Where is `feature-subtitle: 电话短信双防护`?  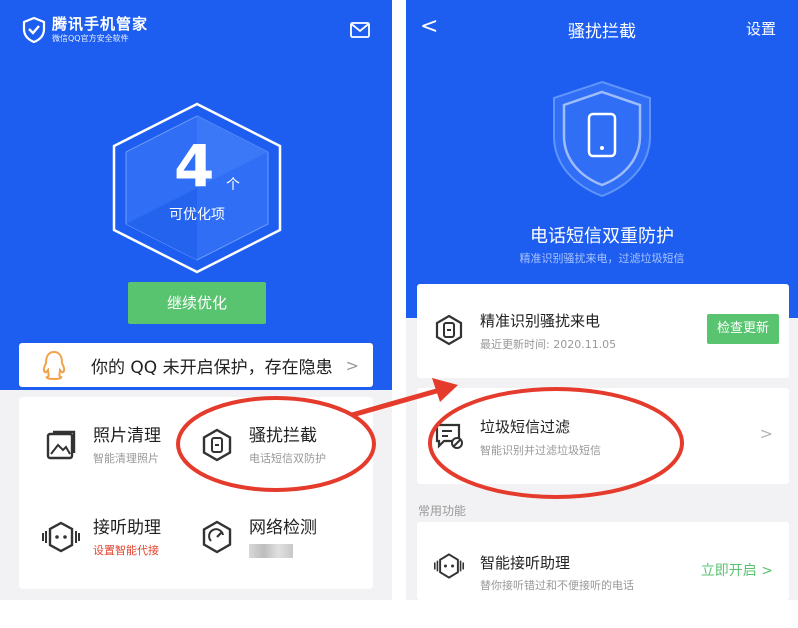
feature-subtitle: 电话短信双防护 is located at coordinates (287, 458).